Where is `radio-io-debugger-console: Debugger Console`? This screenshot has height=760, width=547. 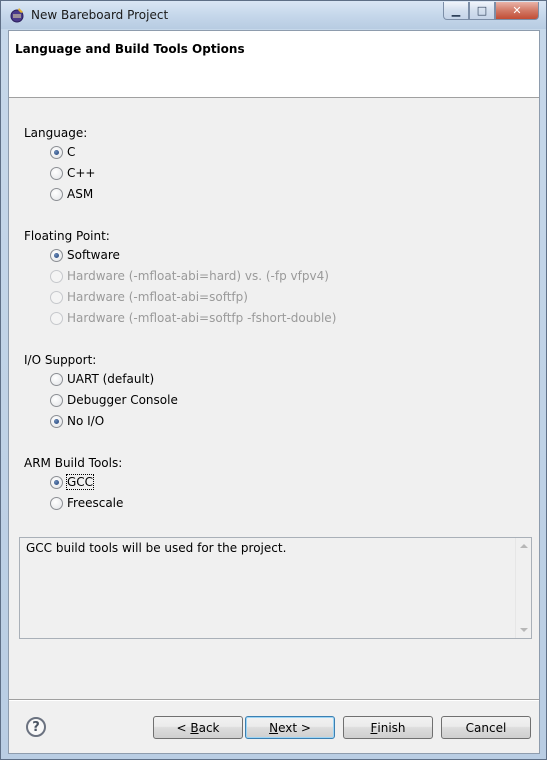 radio-io-debugger-console: Debugger Console is located at coordinates (114, 400).